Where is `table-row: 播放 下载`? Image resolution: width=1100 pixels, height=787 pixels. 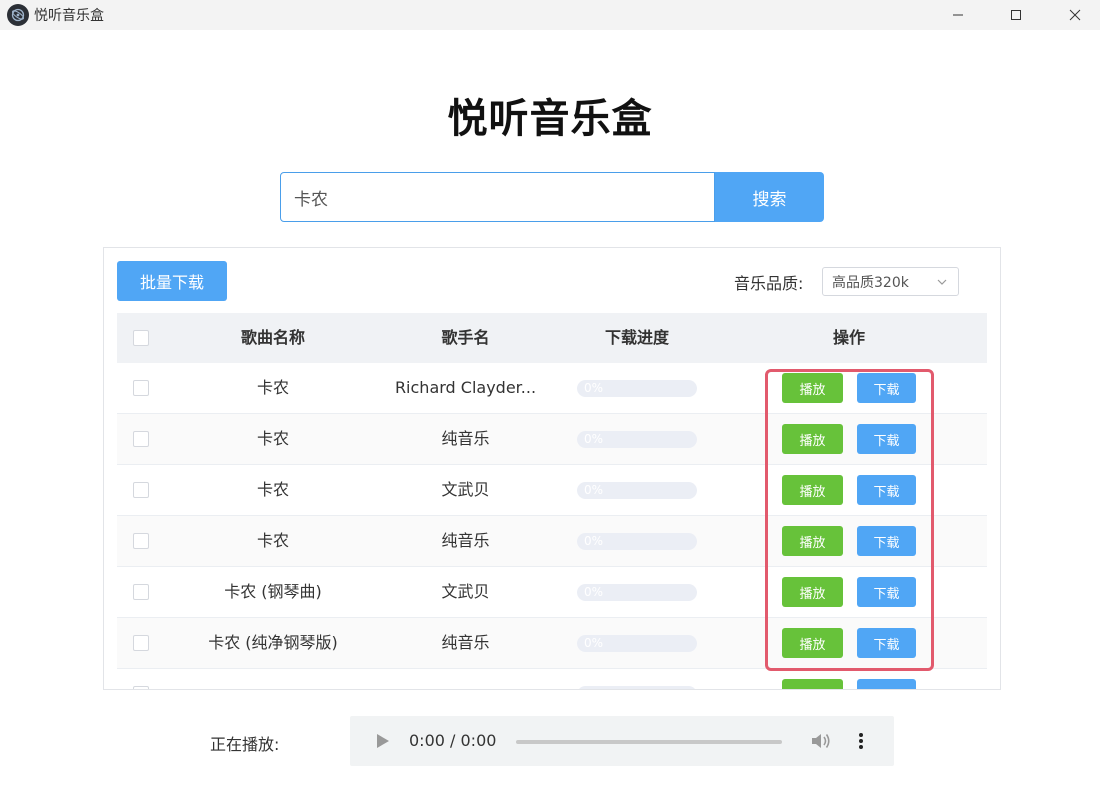
table-row: 播放 下载 is located at coordinates (552, 679).